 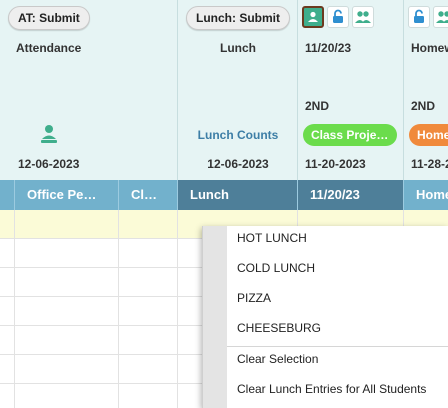 What do you see at coordinates (426, 90) in the screenshot?
I see `homework-column-header: Homew 2ND Home 11-28-2` at bounding box center [426, 90].